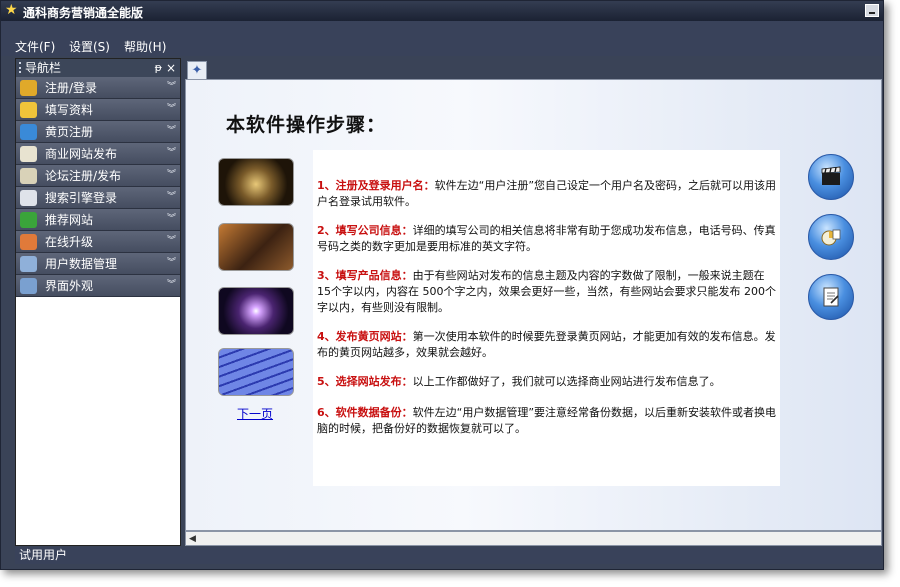 The width and height of the screenshot is (900, 587). I want to click on step-heading: 3、填写产品信息：, so click(365, 275).